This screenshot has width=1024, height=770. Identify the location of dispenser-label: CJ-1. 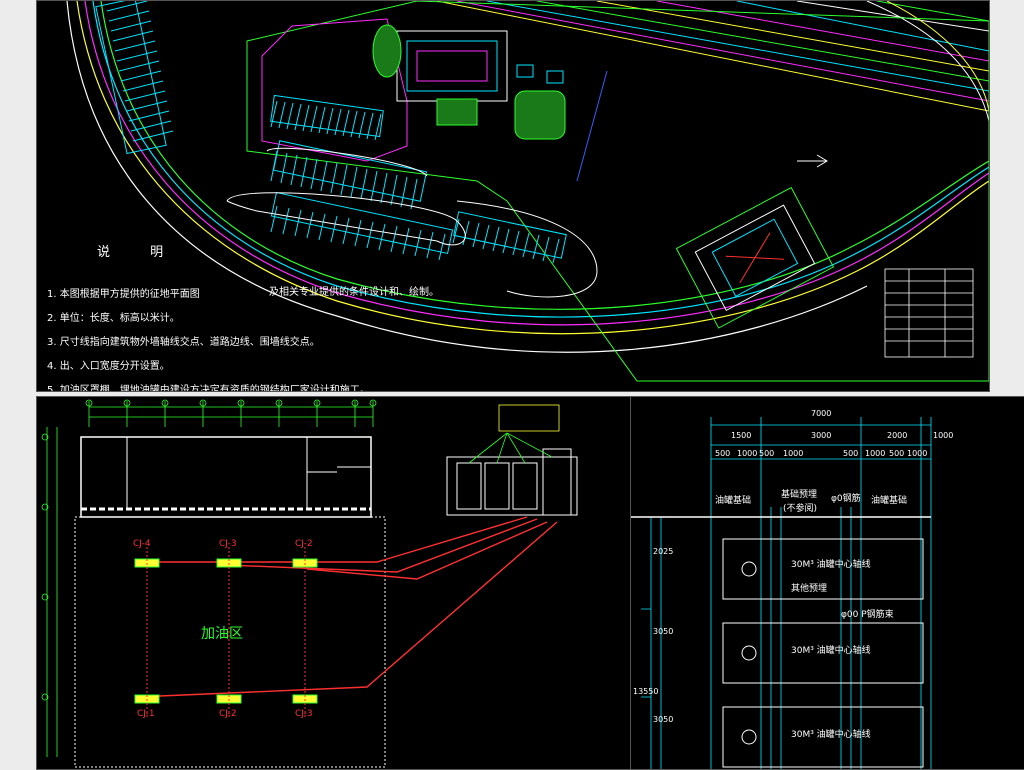
(146, 714).